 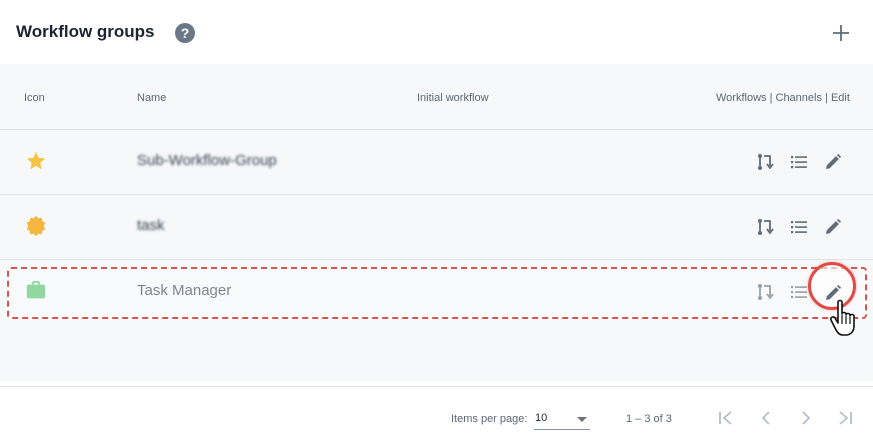 What do you see at coordinates (726, 418) in the screenshot?
I see `first-page-icon` at bounding box center [726, 418].